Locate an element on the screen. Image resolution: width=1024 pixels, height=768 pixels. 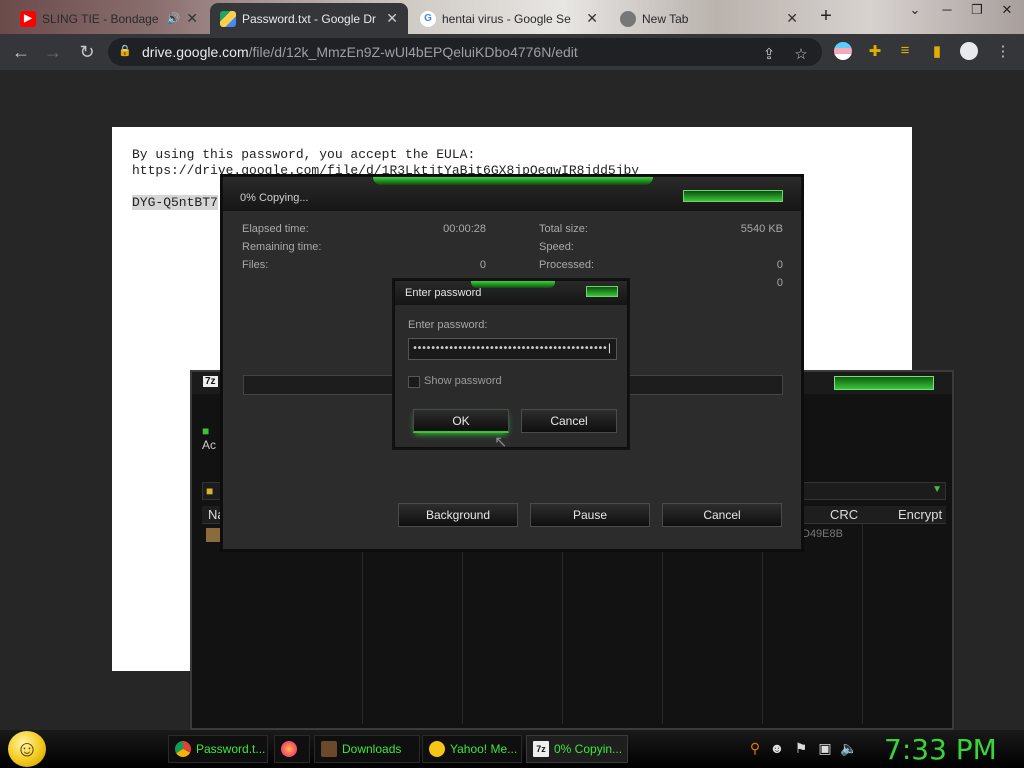
tab-youtube: ▶ SLING TIE - Bondage 🔊 ✕ is located at coordinates (109, 18).